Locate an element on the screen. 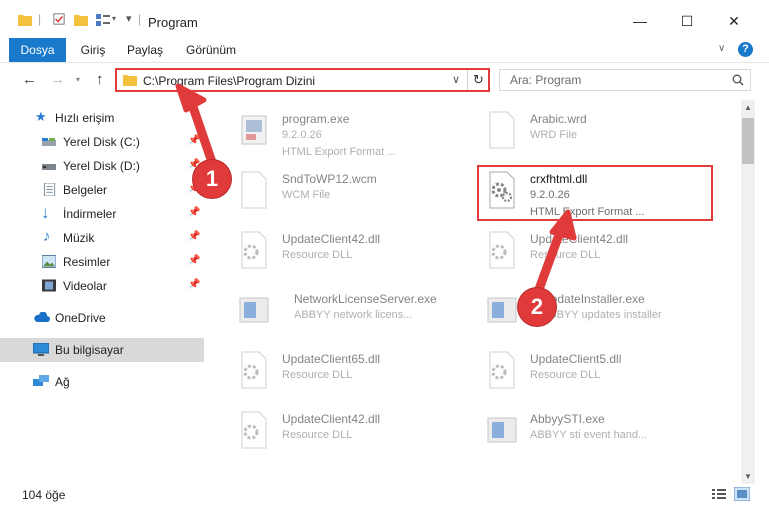  sidebar-item-videos: Videolar 📌 is located at coordinates (102, 286).